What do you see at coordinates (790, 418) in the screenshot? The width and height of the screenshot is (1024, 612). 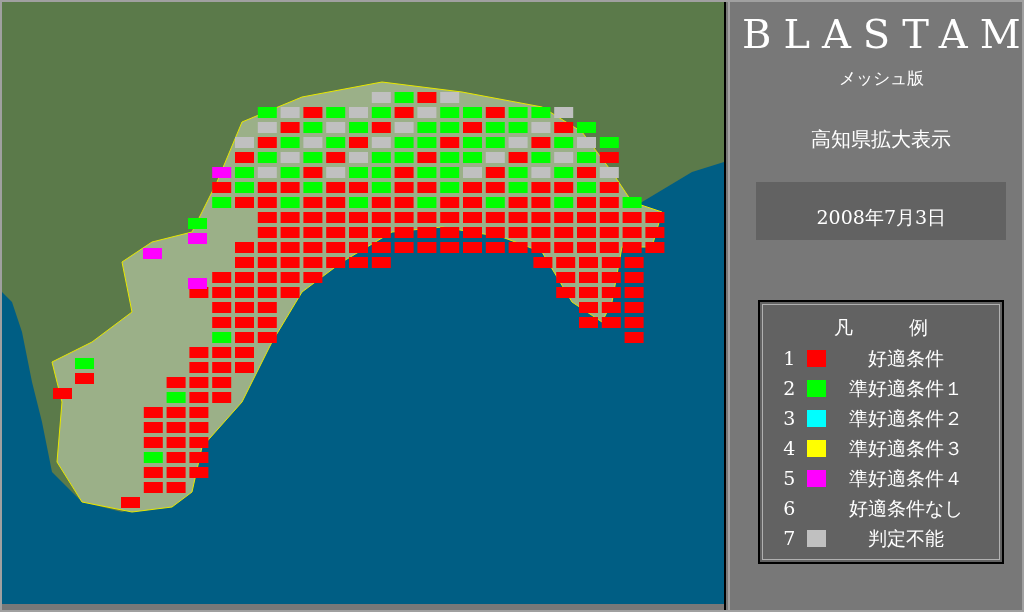 I see `legend-number: 3` at bounding box center [790, 418].